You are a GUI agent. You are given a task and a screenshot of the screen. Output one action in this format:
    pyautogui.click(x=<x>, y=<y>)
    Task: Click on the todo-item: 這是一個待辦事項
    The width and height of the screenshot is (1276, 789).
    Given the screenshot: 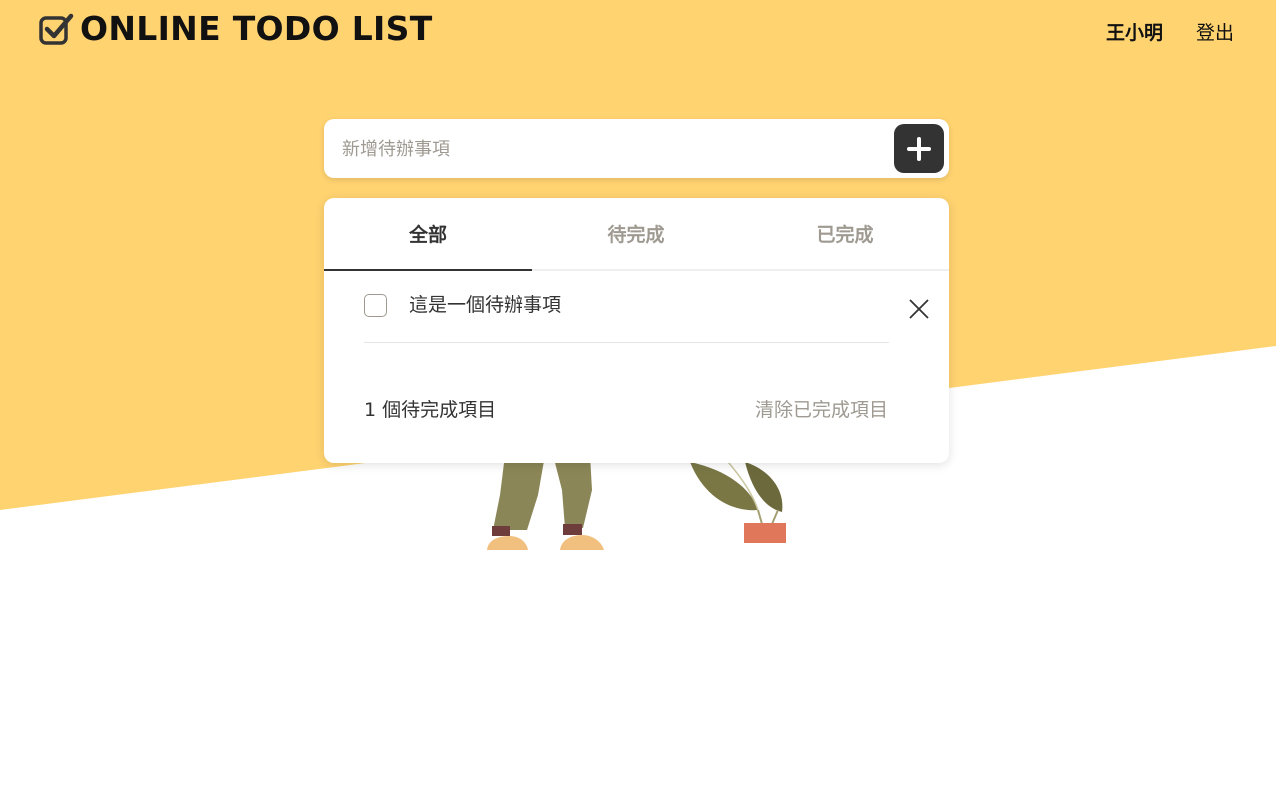 What is the action you would take?
    pyautogui.click(x=626, y=315)
    